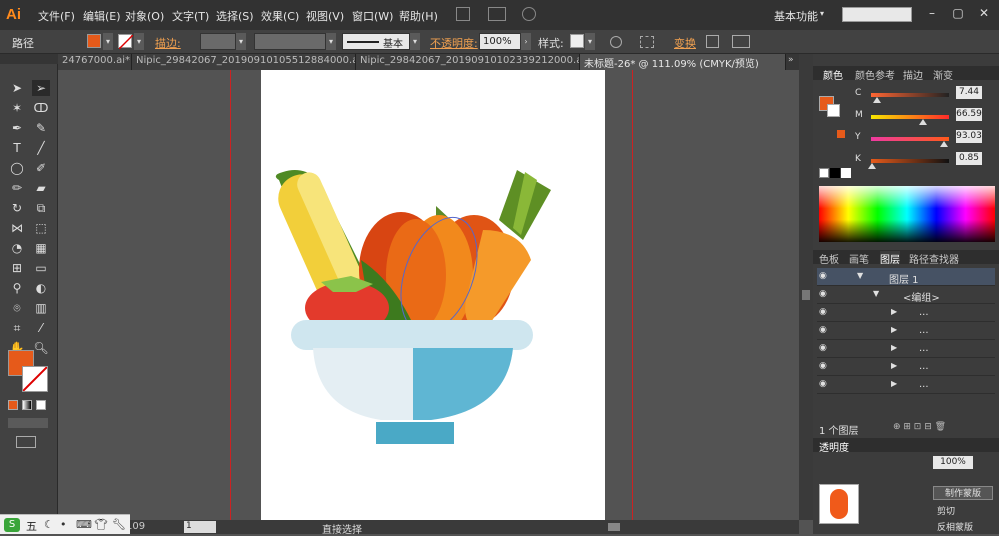 The image size is (999, 536). What do you see at coordinates (712, 41) in the screenshot?
I see `isolate-icon` at bounding box center [712, 41].